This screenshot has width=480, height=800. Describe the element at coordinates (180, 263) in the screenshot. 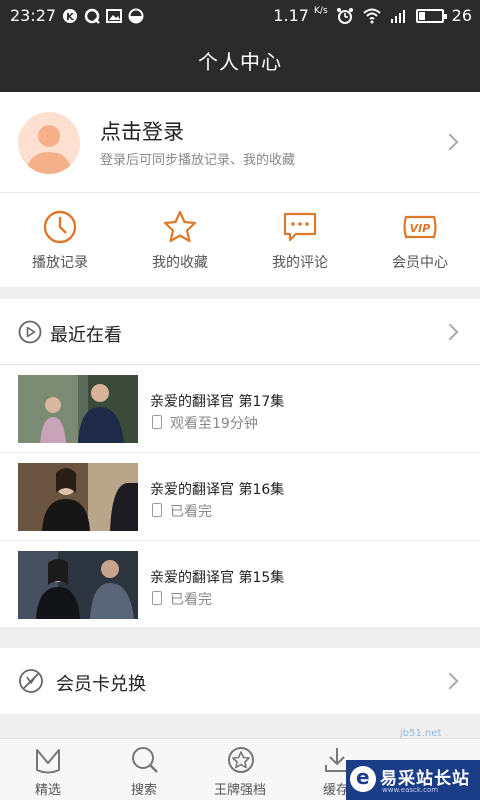

I see `quick-action-label: 我的收藏` at that location.